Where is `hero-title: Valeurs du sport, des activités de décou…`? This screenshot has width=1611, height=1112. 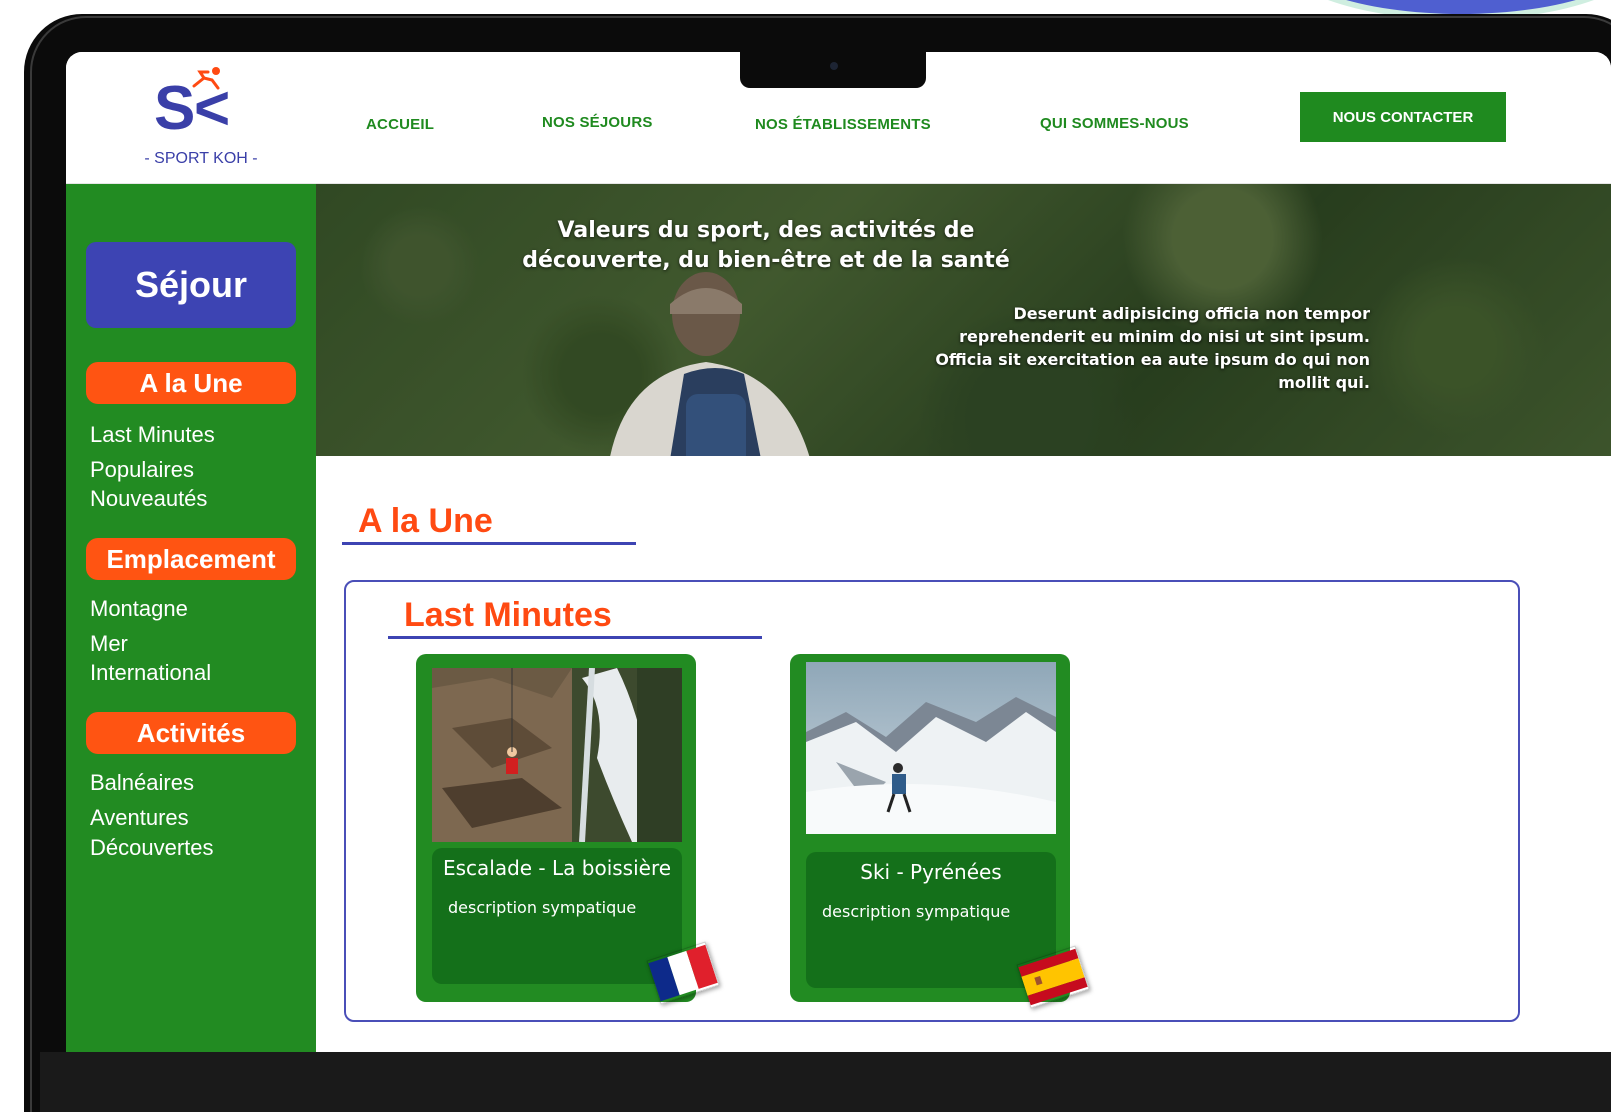 hero-title: Valeurs du sport, des activités de décou… is located at coordinates (766, 245).